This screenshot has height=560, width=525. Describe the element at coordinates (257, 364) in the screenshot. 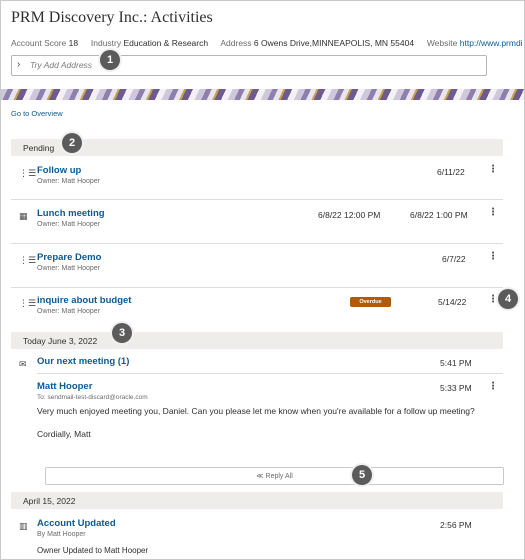

I see `email-thread-row: ✉ Our next meeting (1) 5:41 PM` at that location.